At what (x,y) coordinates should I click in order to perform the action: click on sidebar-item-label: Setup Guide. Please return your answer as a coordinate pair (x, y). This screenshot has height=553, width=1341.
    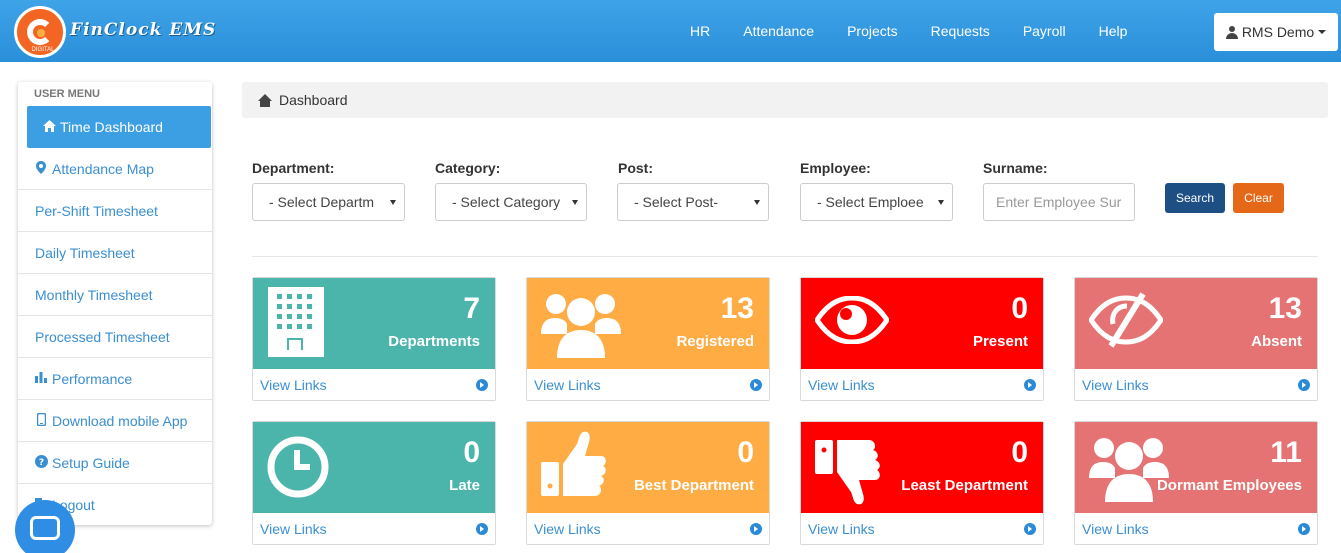
    Looking at the image, I should click on (91, 462).